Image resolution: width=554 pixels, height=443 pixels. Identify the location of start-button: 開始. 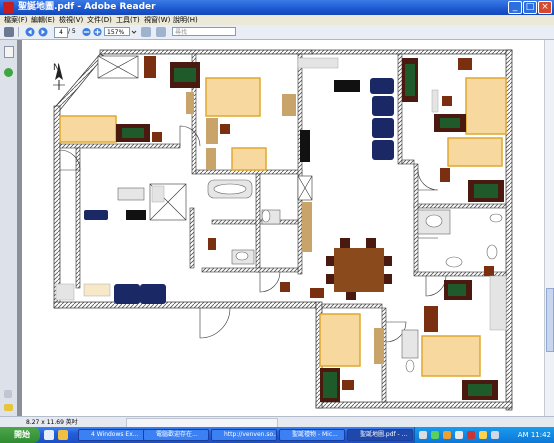
(20, 435).